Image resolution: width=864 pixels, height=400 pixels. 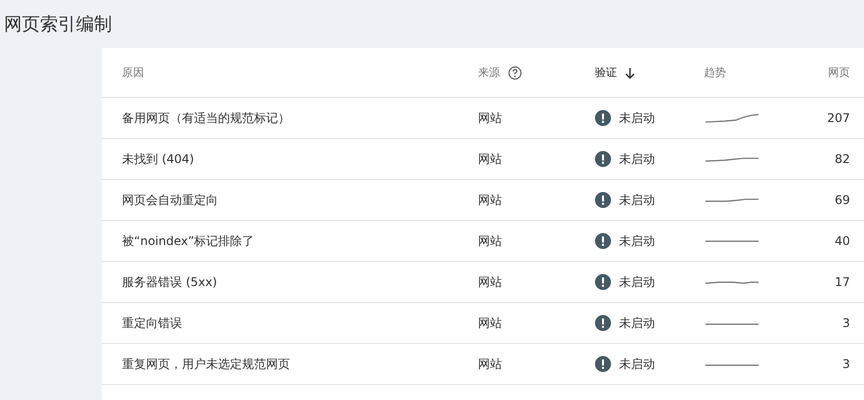 What do you see at coordinates (842, 159) in the screenshot?
I see `pages-count: 82` at bounding box center [842, 159].